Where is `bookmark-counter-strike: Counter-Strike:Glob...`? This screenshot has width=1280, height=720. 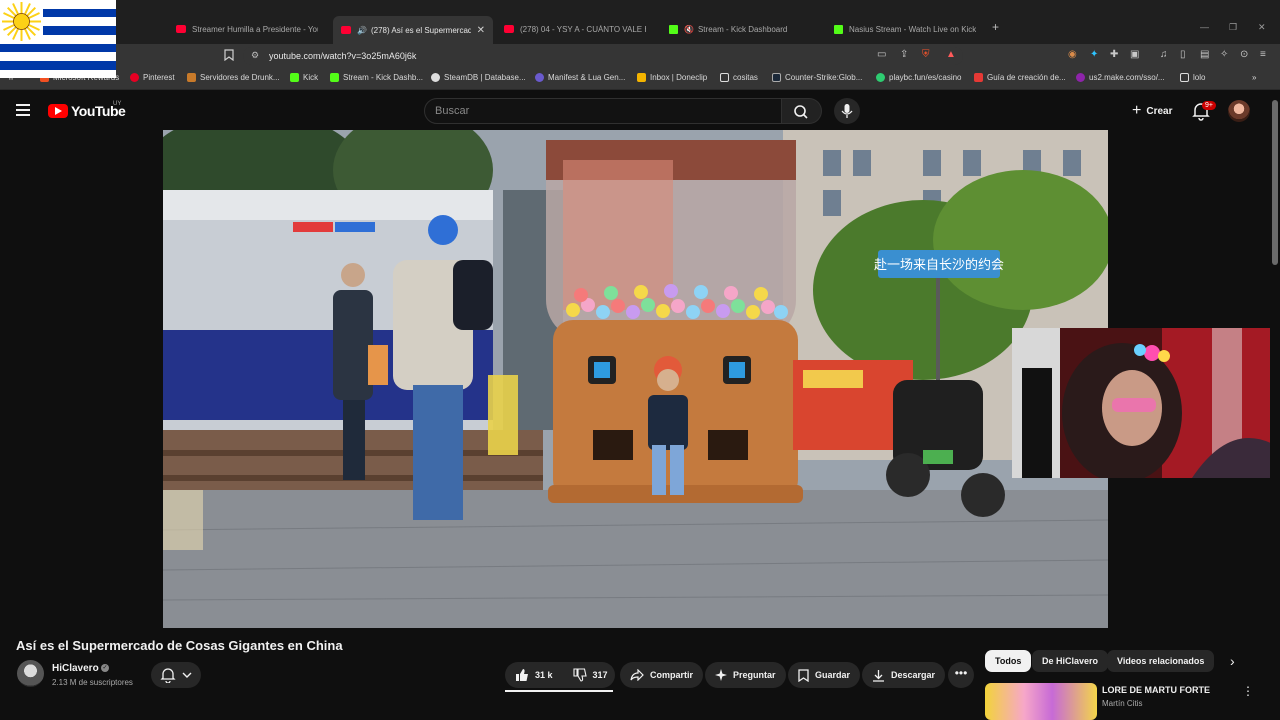 bookmark-counter-strike: Counter-Strike:Glob... is located at coordinates (817, 77).